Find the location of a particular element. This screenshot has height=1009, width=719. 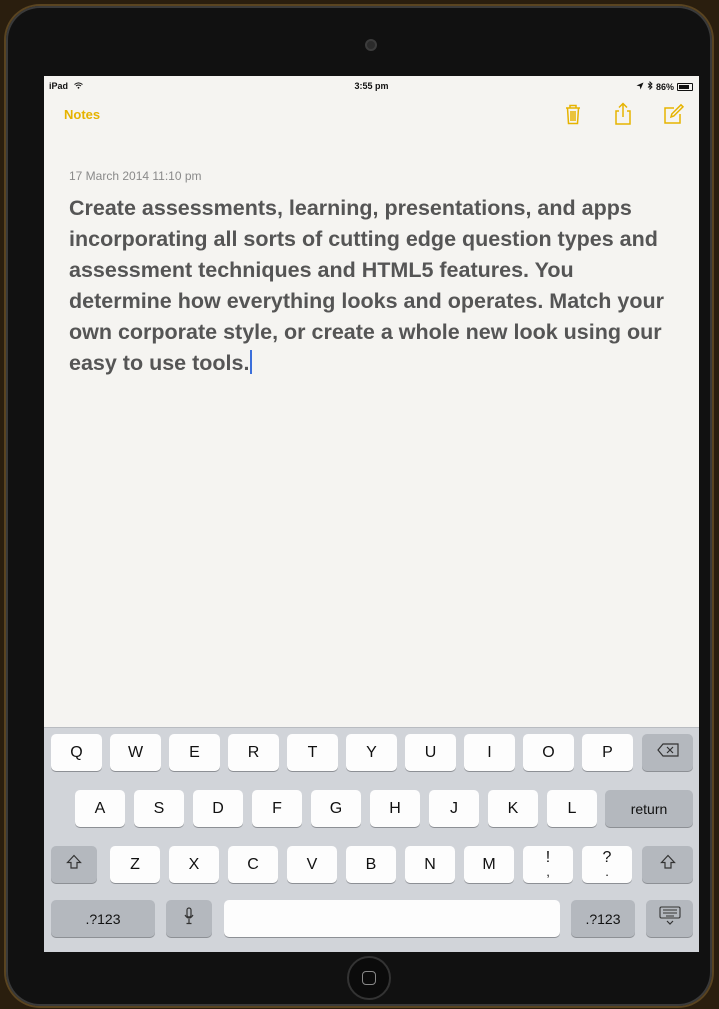

key-y: Y is located at coordinates (371, 752).